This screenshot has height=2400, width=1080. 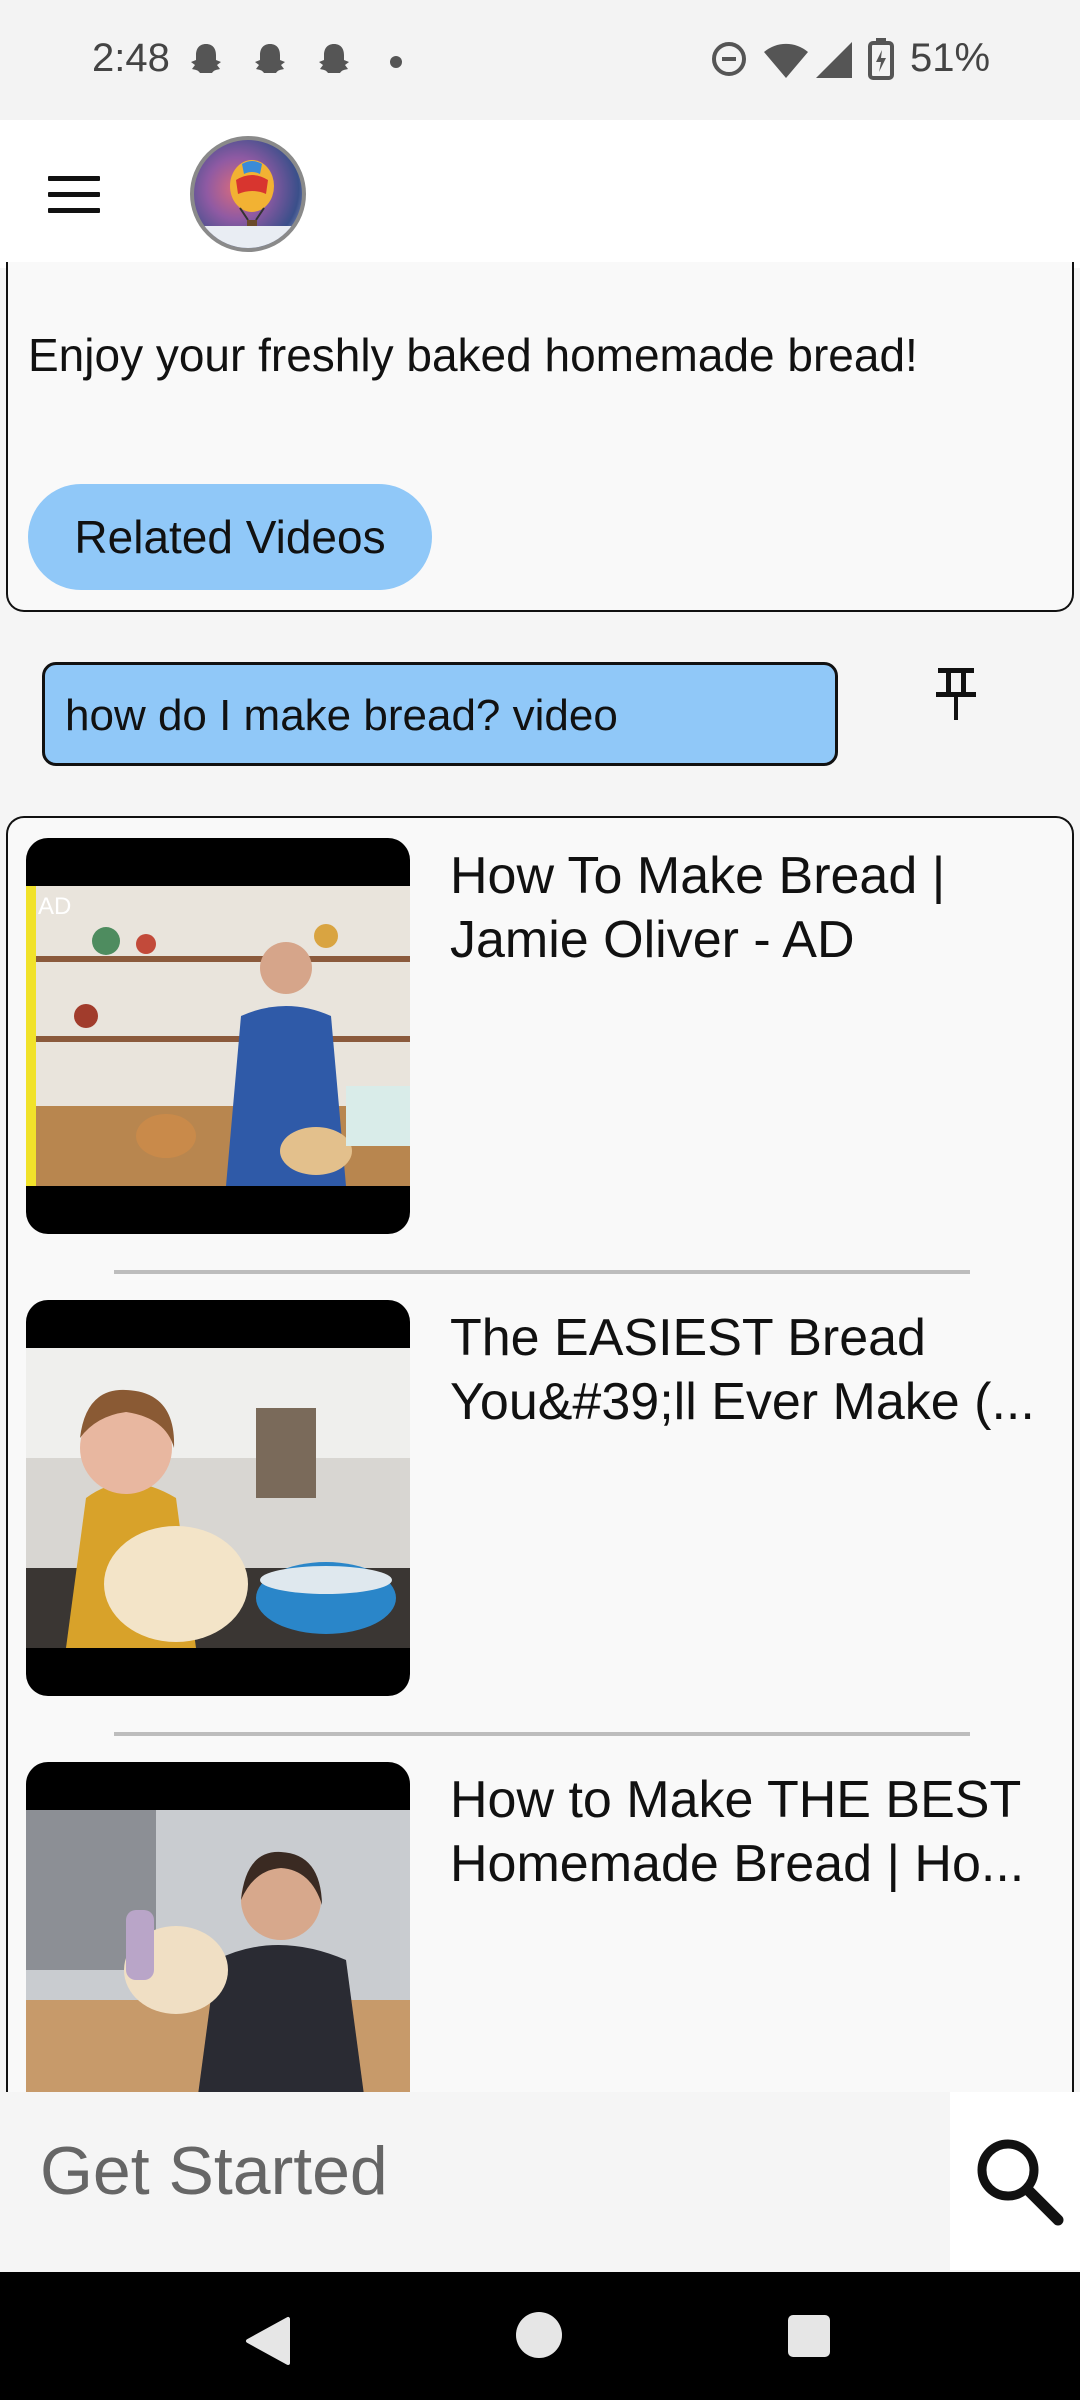 I want to click on video-thumbnail: AD, so click(x=218, y=1036).